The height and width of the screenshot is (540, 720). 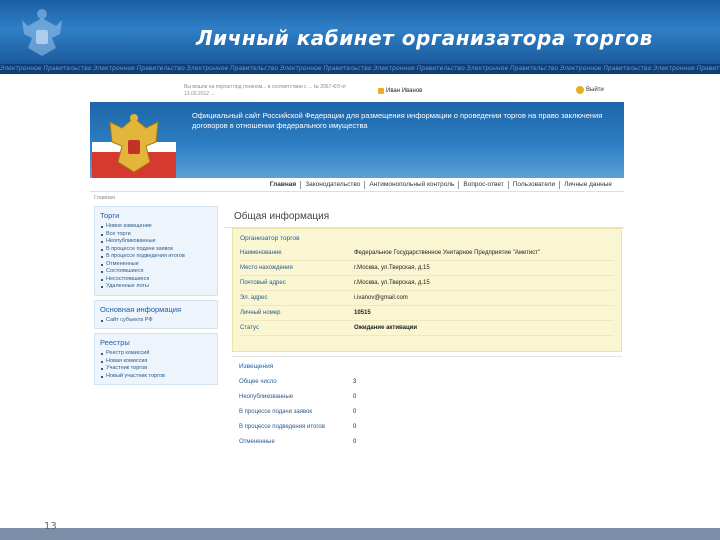 I want to click on sidebar-title-torgi: Торги, so click(x=156, y=215).